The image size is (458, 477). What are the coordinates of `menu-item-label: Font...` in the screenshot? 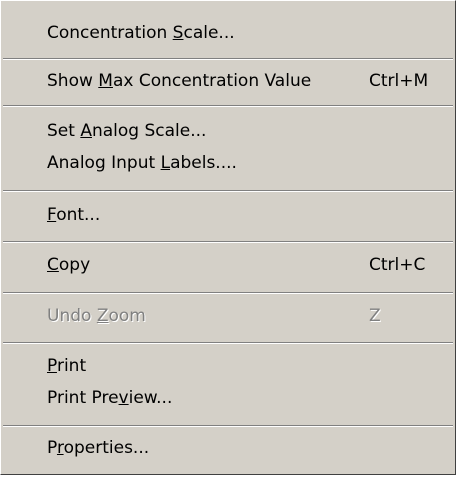 It's located at (74, 215).